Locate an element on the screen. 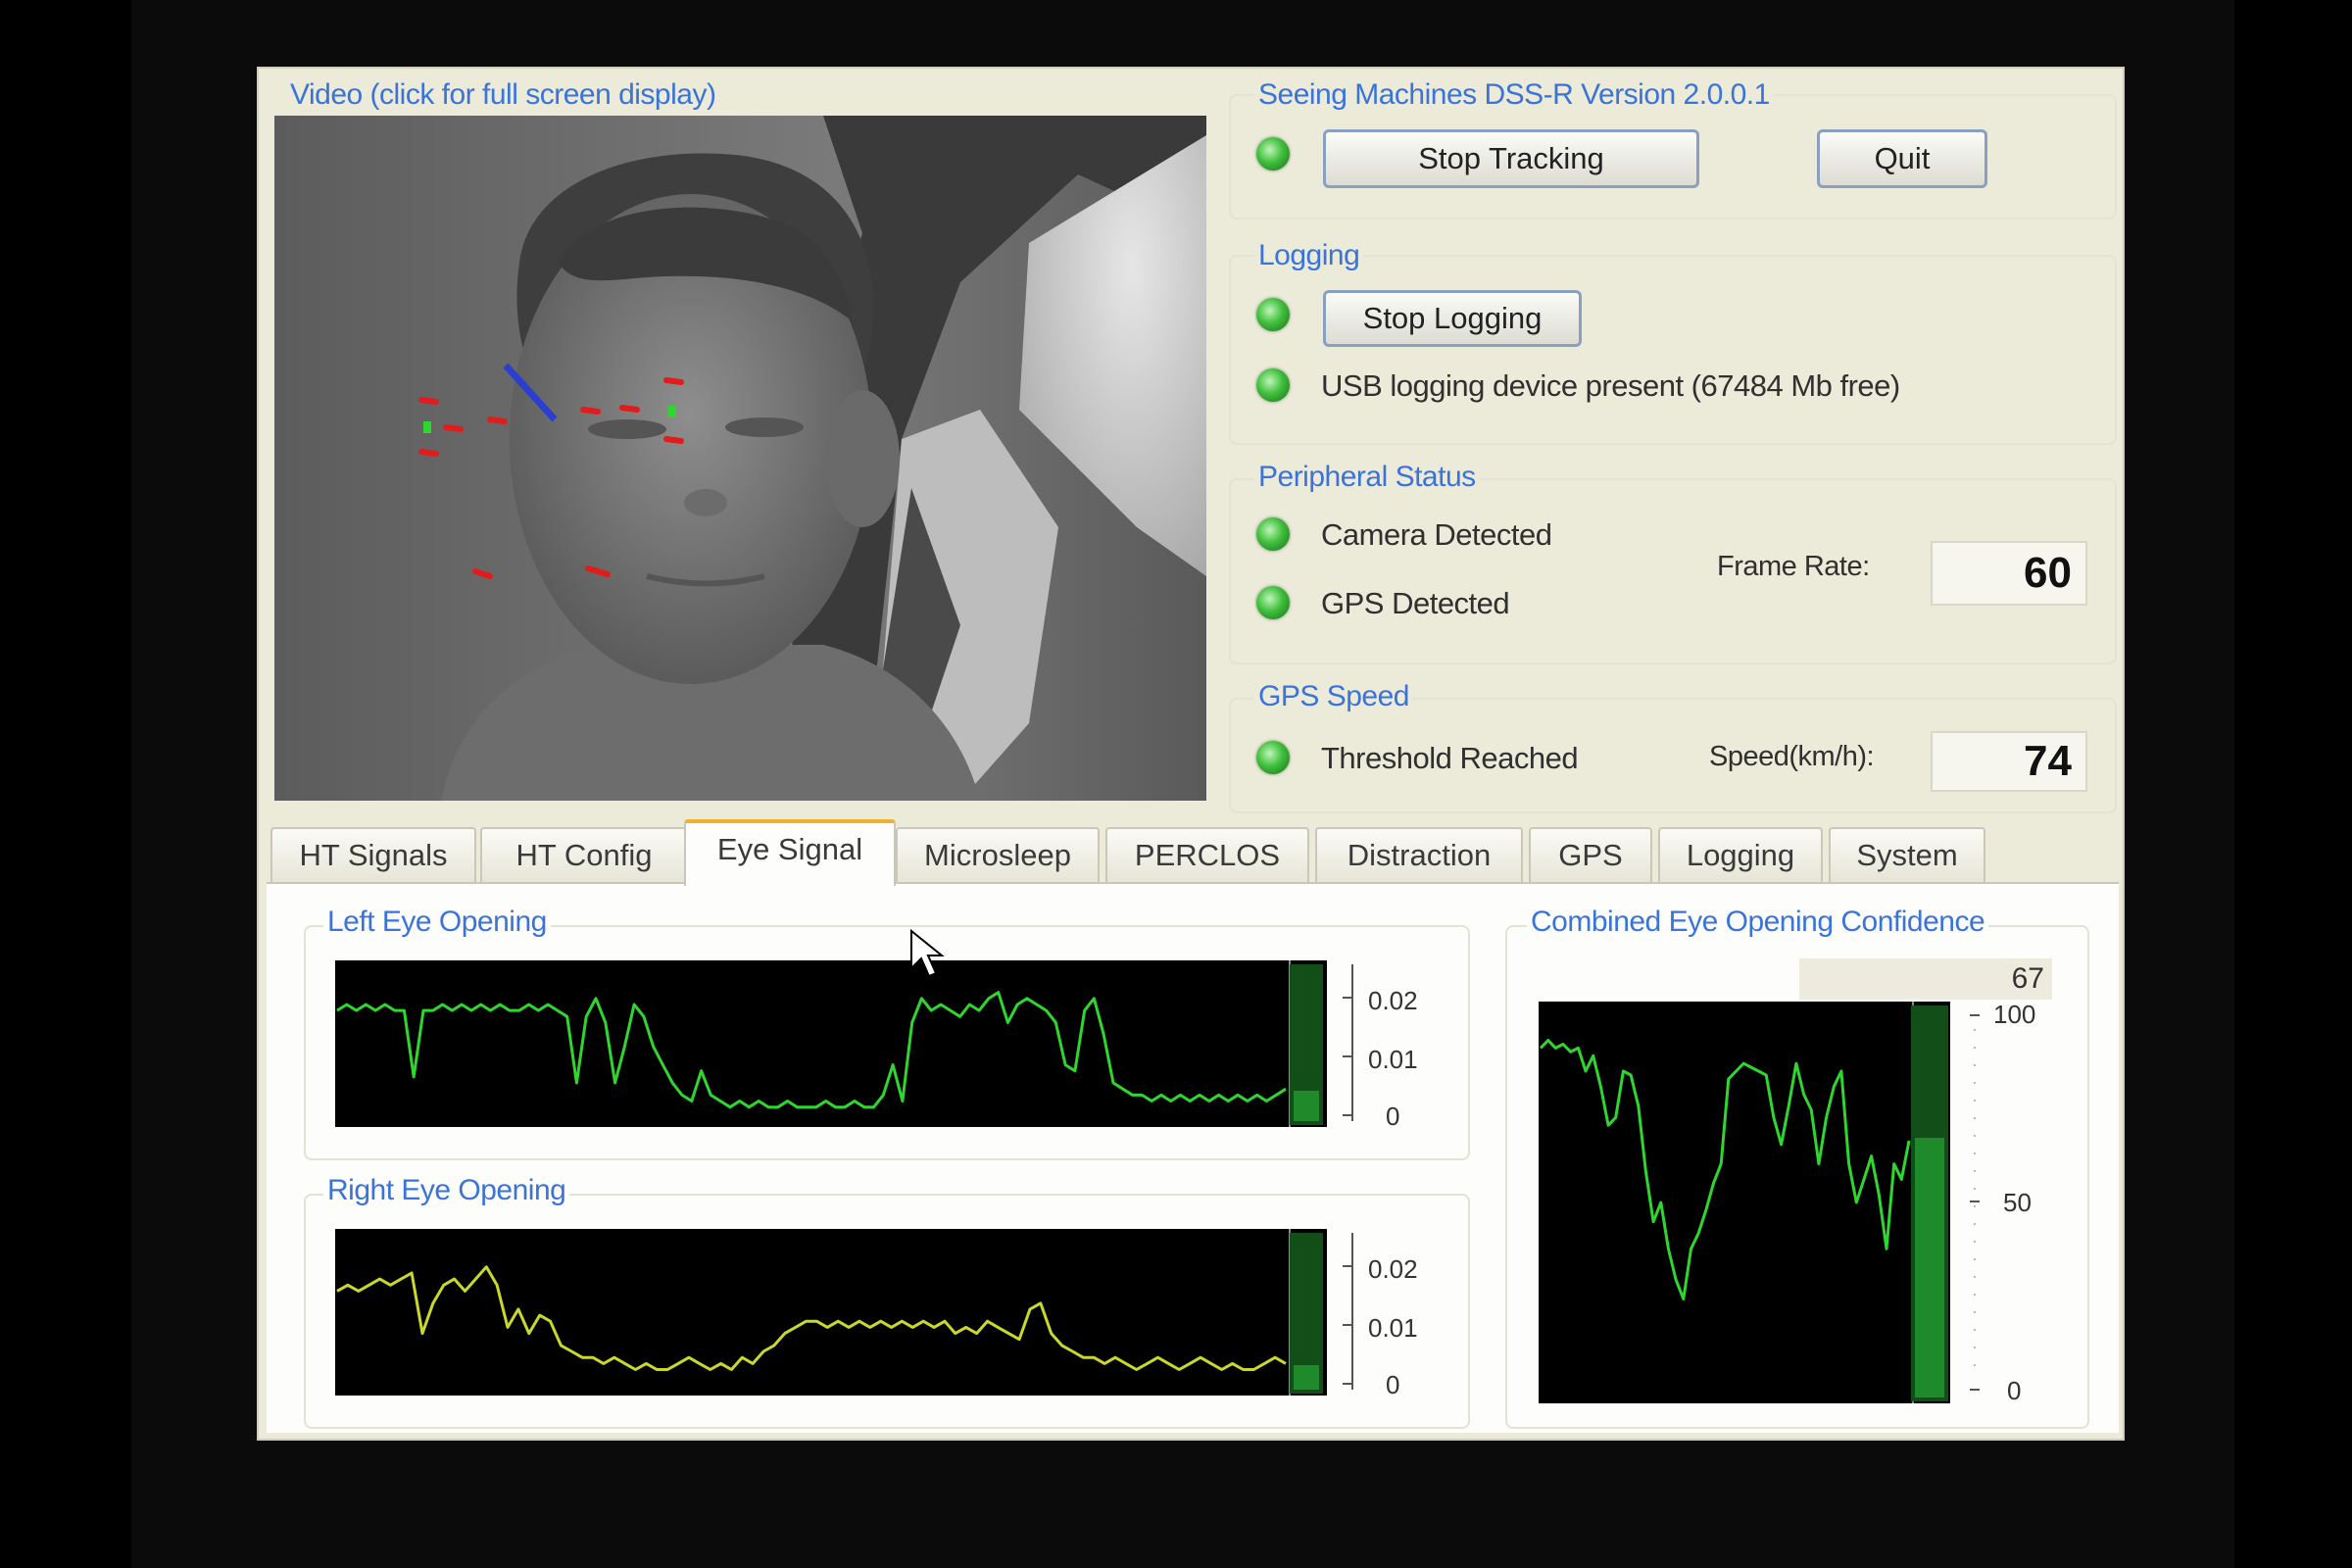  left-eye-tick-high: 0.02 is located at coordinates (1393, 1000).